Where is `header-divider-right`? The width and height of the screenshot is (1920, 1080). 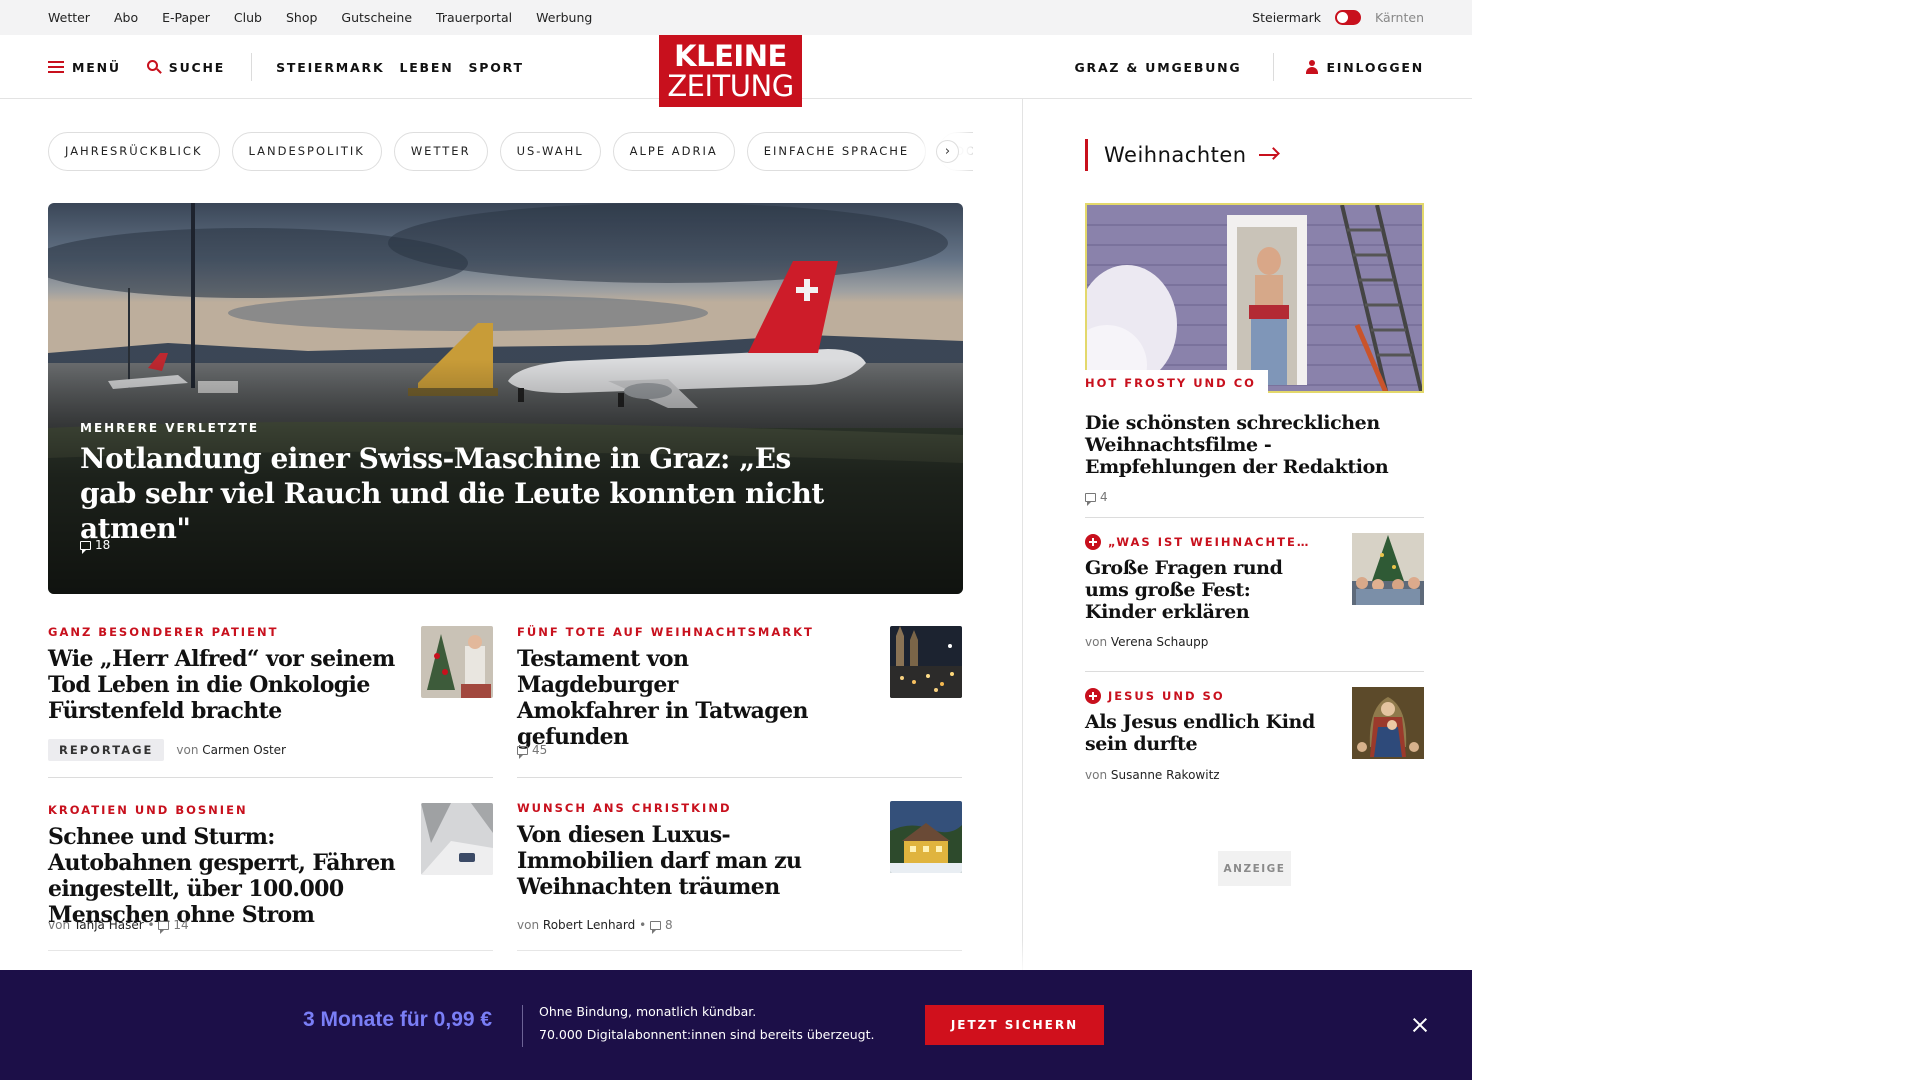
header-divider-right is located at coordinates (1274, 67).